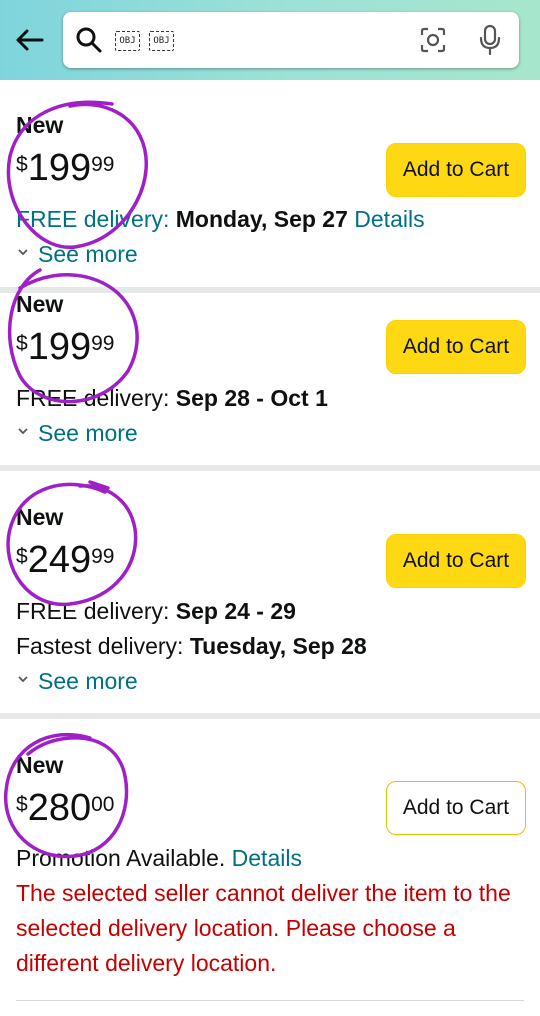 The image size is (540, 1016). I want to click on promotion-details-link: Details, so click(267, 858).